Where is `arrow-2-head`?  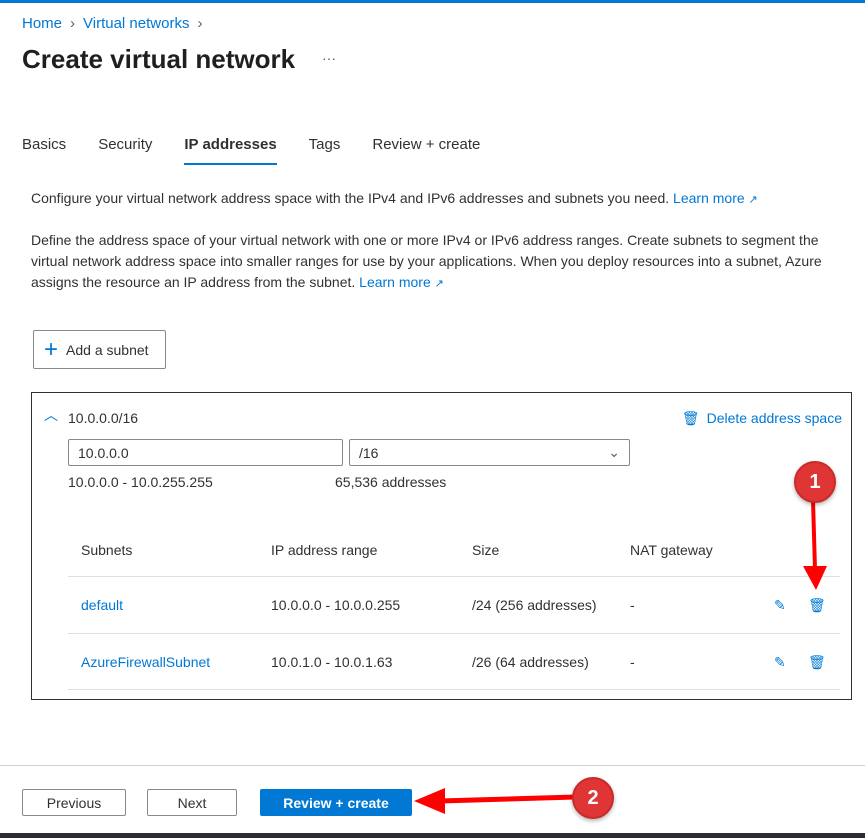 arrow-2-head is located at coordinates (429, 801).